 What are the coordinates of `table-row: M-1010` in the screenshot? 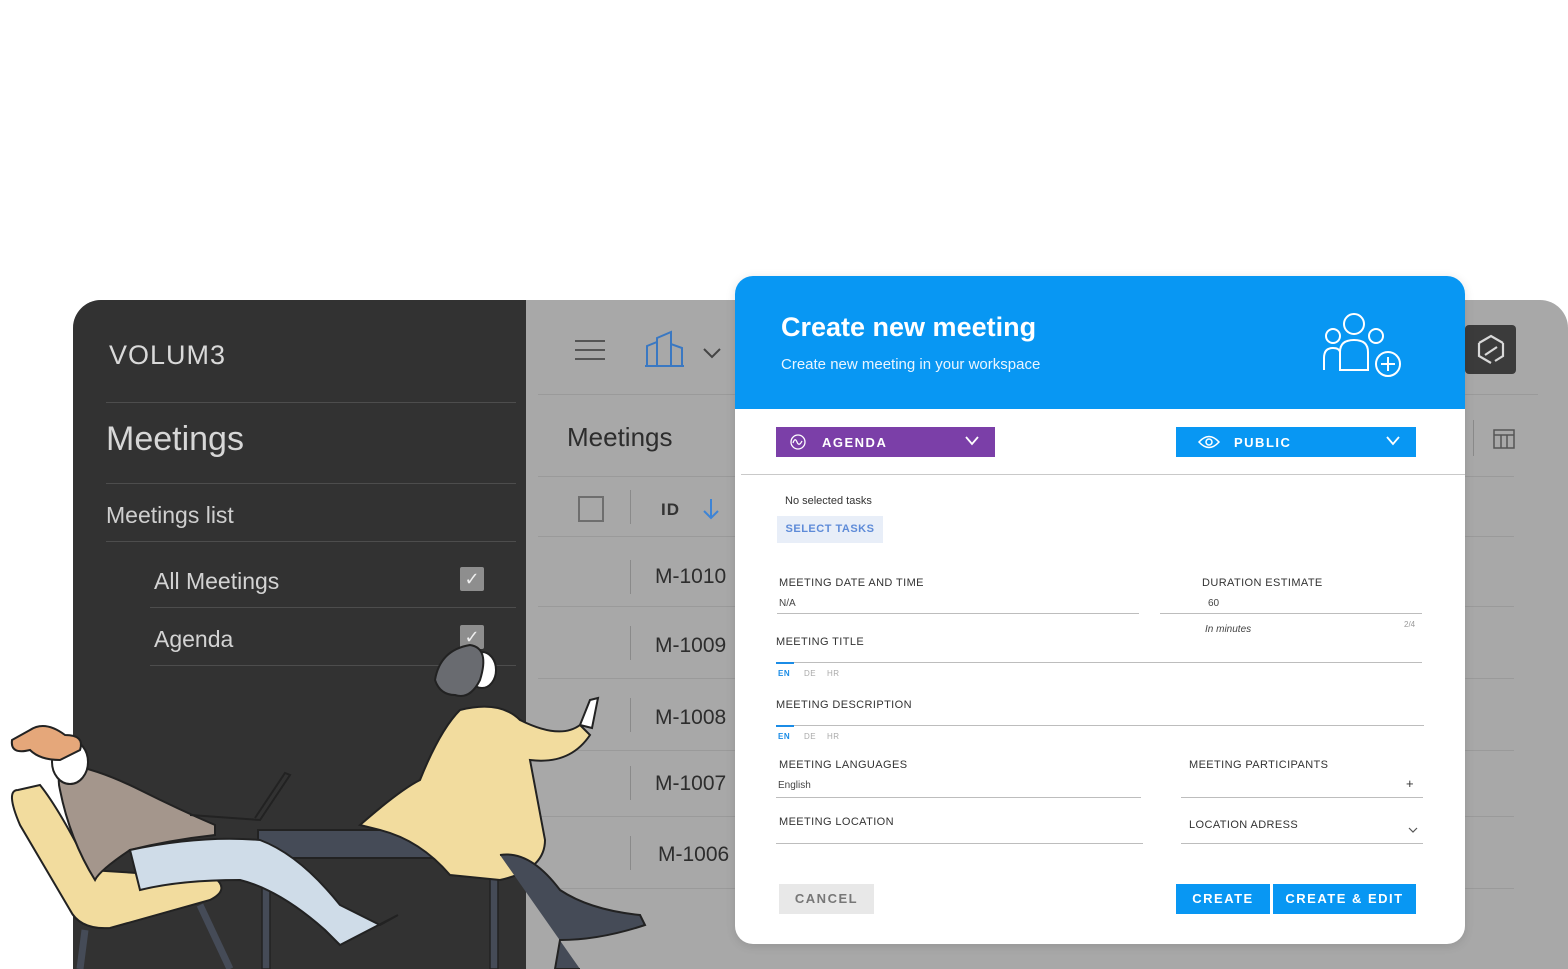 It's located at (690, 577).